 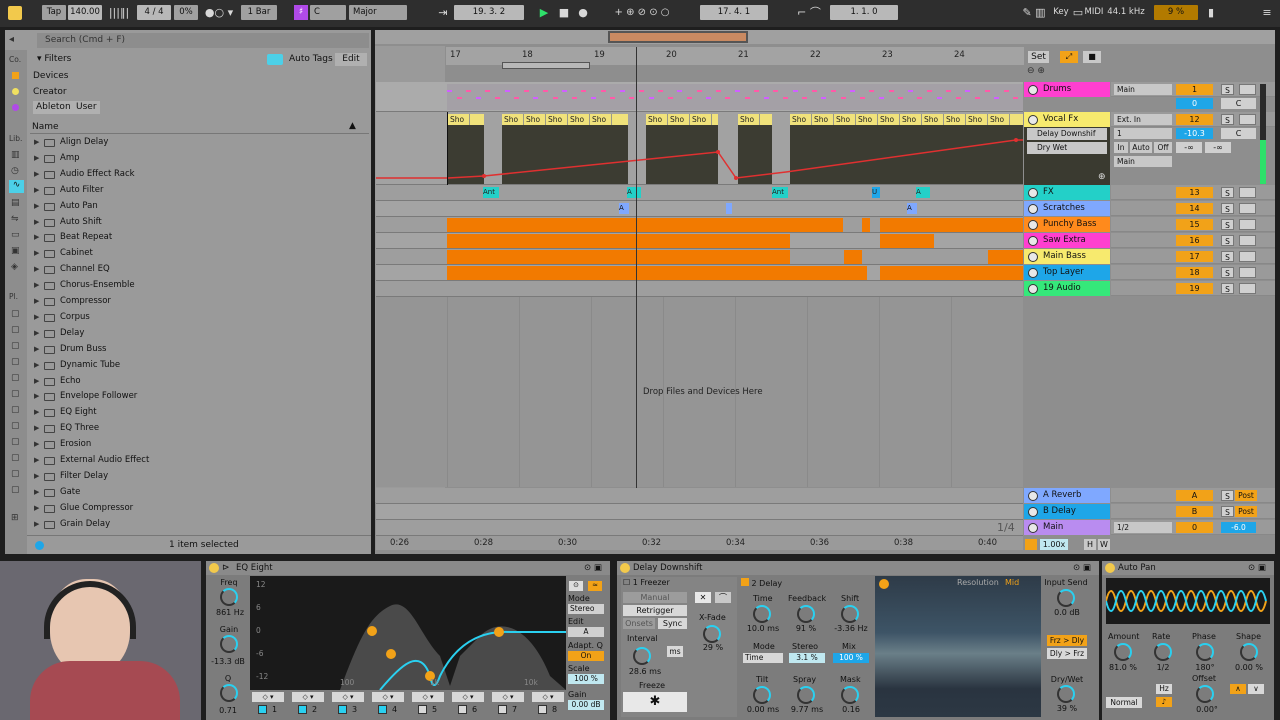 I want to click on midi-map-button: MIDI, so click(x=1094, y=12).